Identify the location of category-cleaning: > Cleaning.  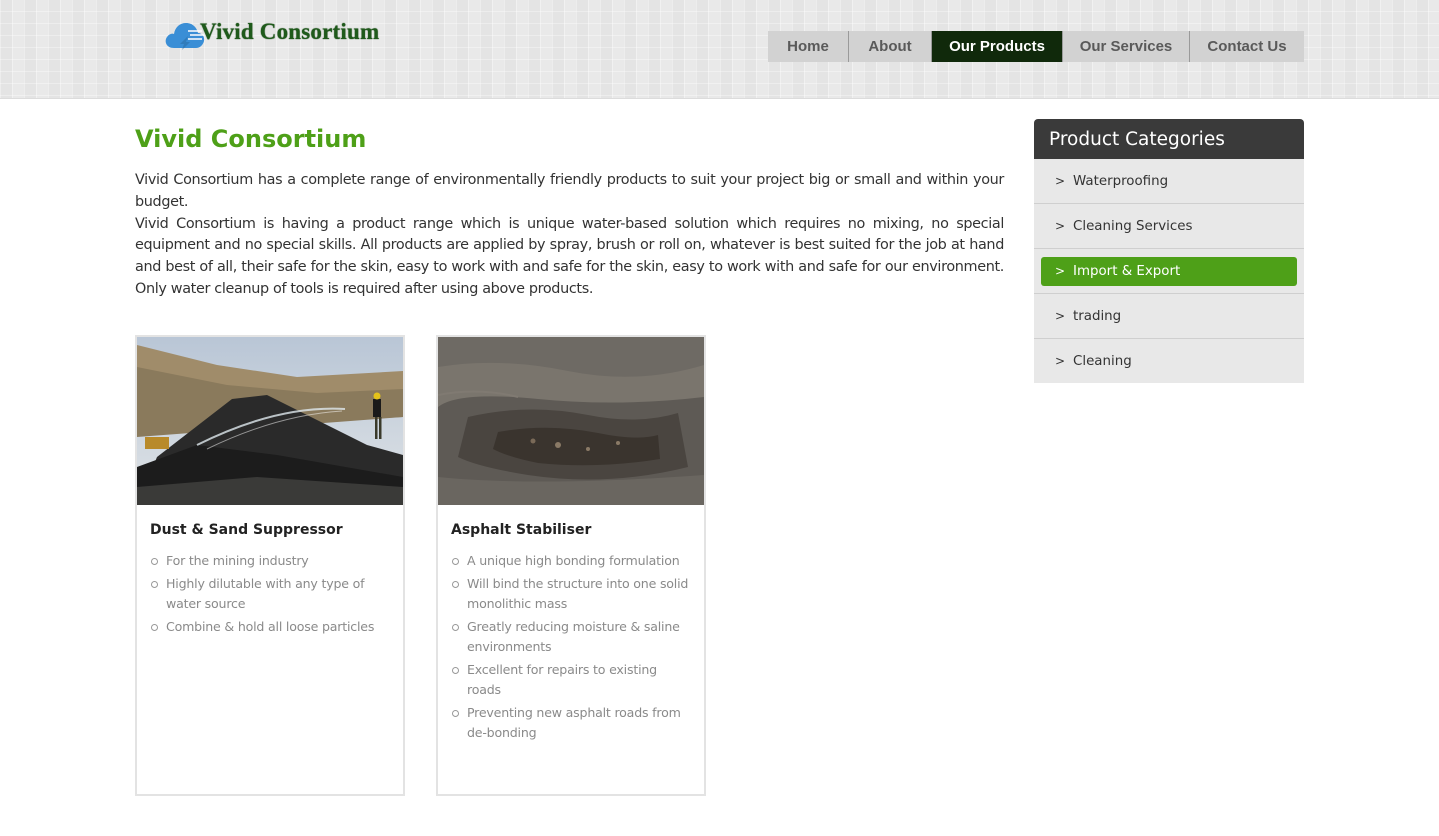
(1169, 361).